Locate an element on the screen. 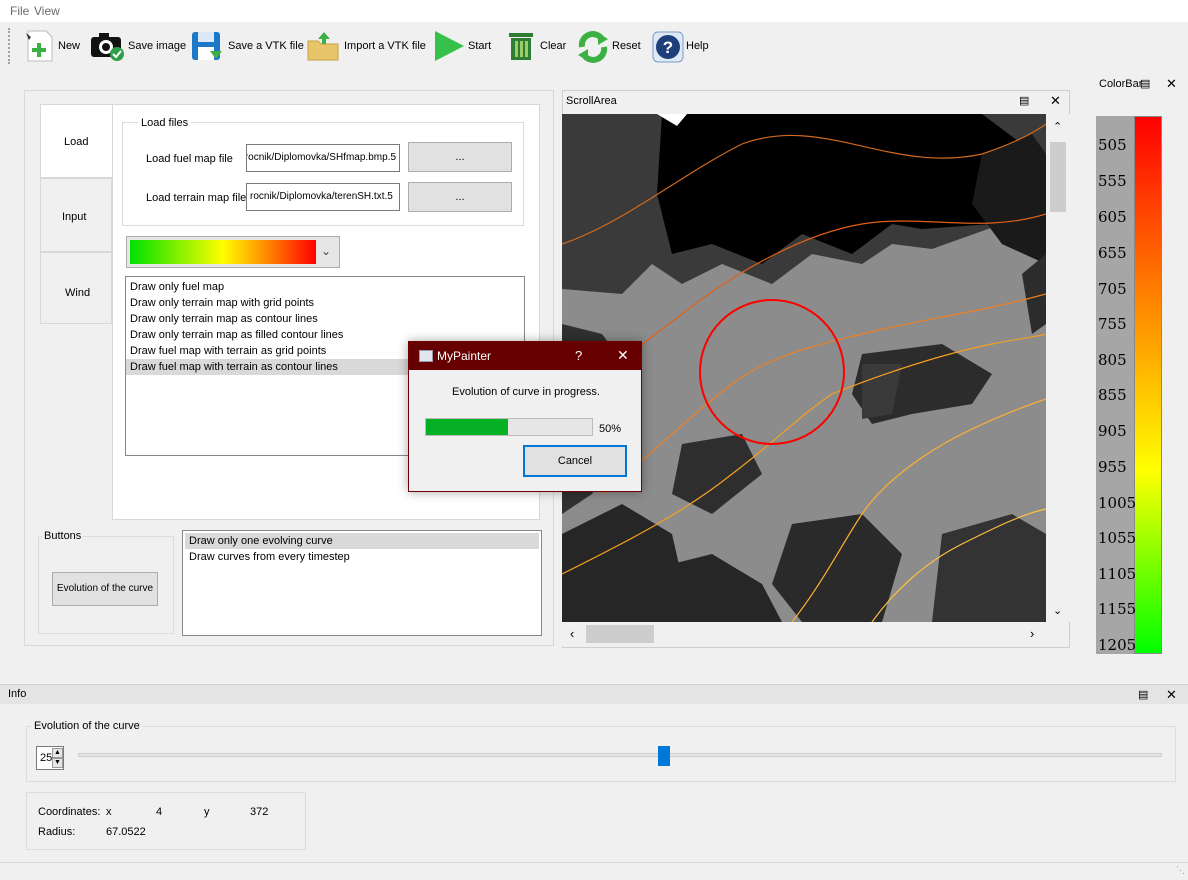  menu-view: View is located at coordinates (47, 11).